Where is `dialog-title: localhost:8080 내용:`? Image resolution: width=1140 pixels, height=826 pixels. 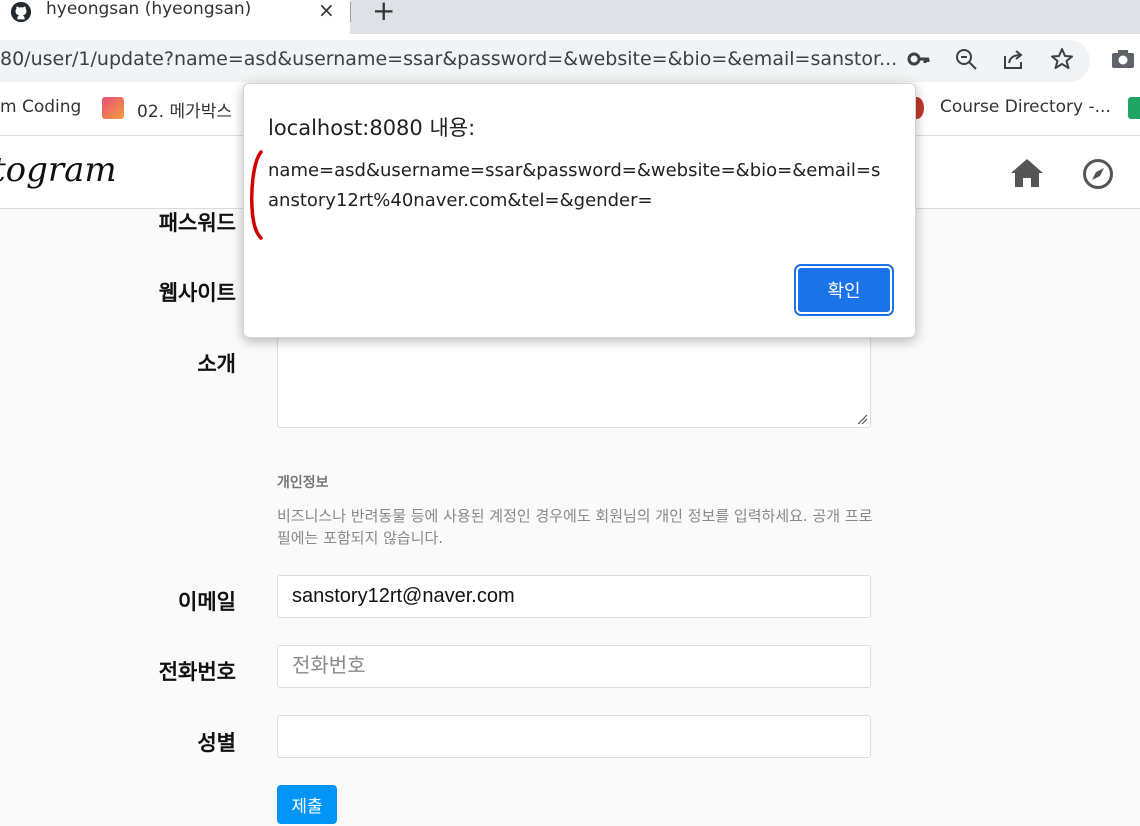 dialog-title: localhost:8080 내용: is located at coordinates (372, 128).